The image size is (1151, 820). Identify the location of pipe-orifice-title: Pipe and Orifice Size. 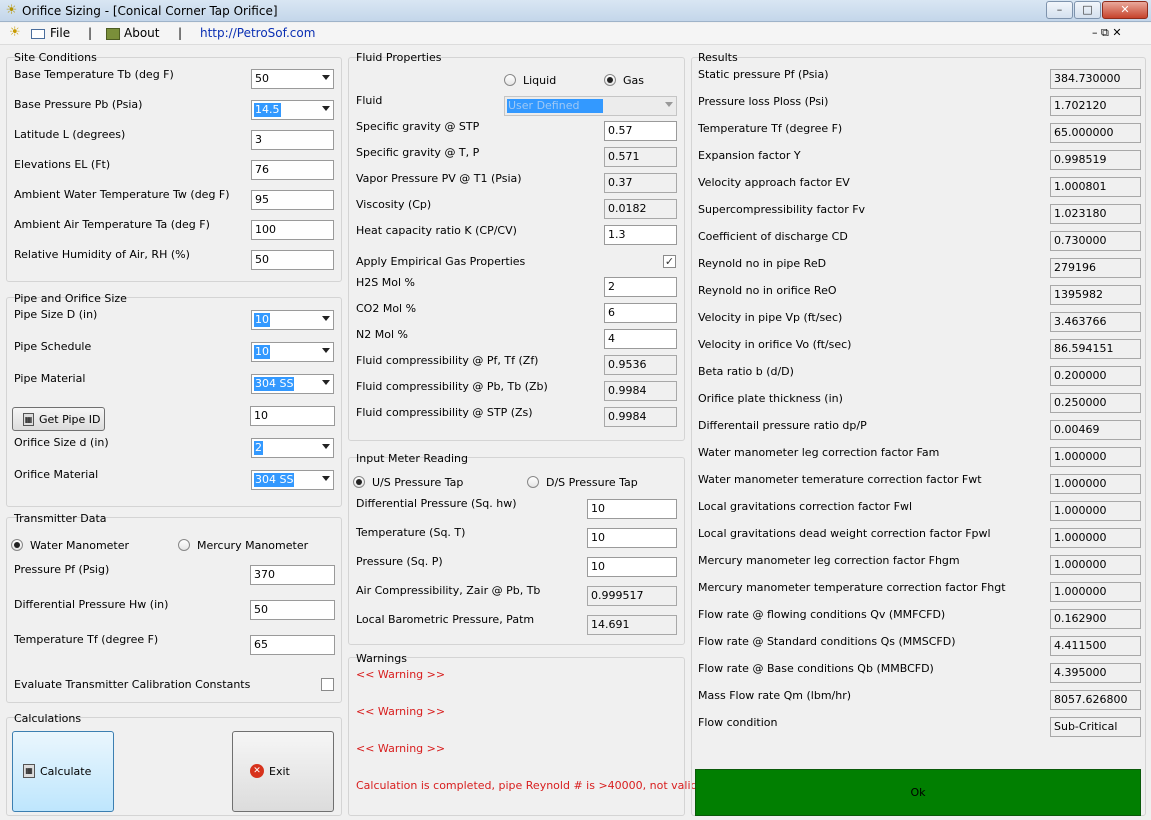
(70, 298).